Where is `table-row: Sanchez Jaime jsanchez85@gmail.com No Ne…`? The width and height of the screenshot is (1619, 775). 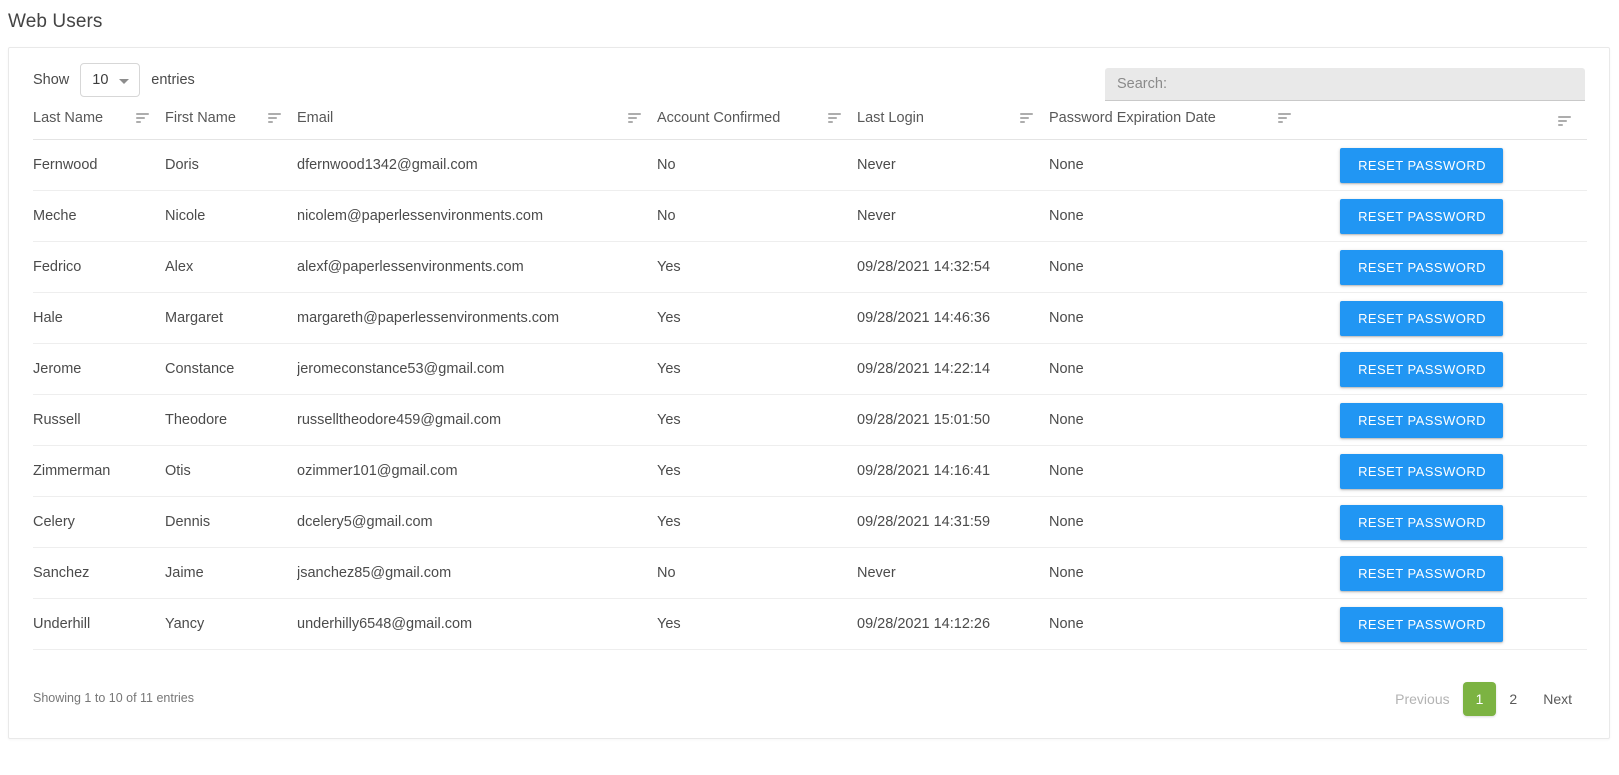 table-row: Sanchez Jaime jsanchez85@gmail.com No Ne… is located at coordinates (810, 573).